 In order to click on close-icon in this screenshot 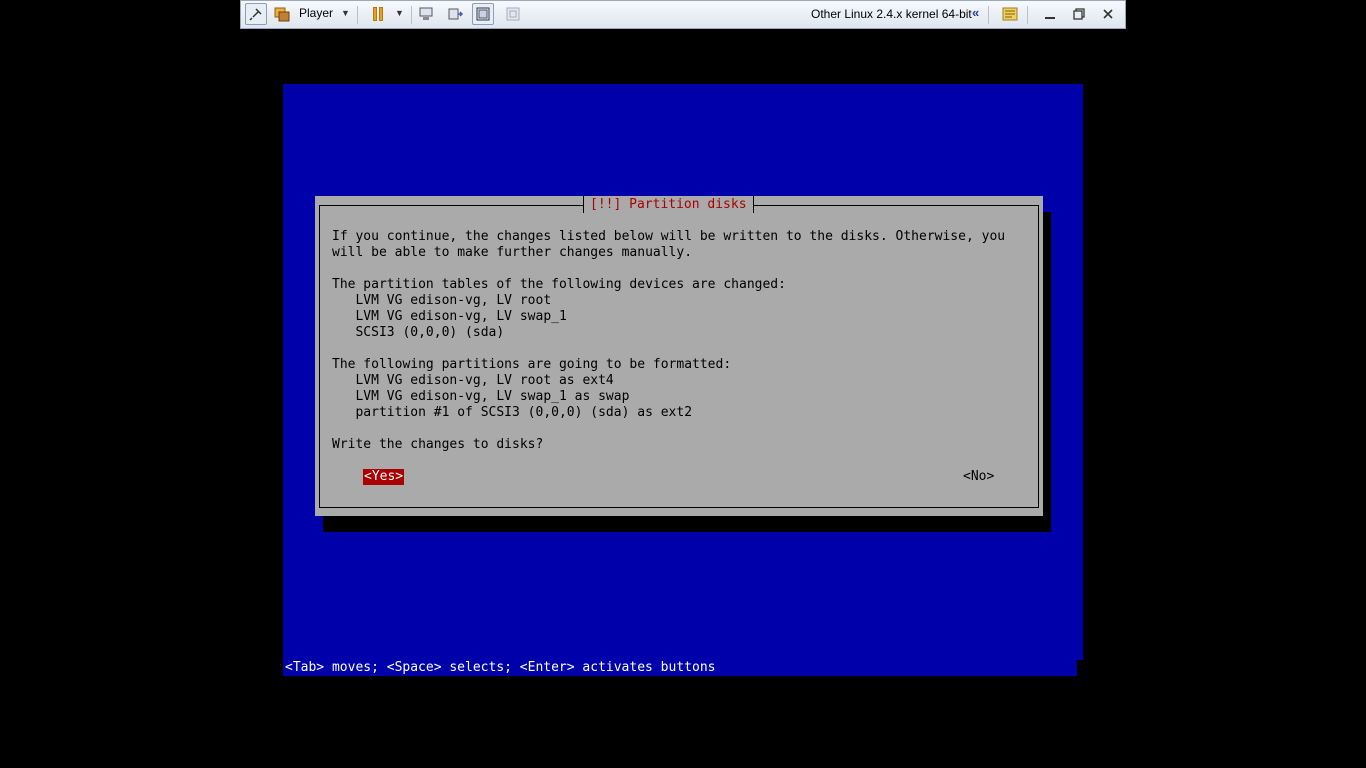, I will do `click(1108, 14)`.